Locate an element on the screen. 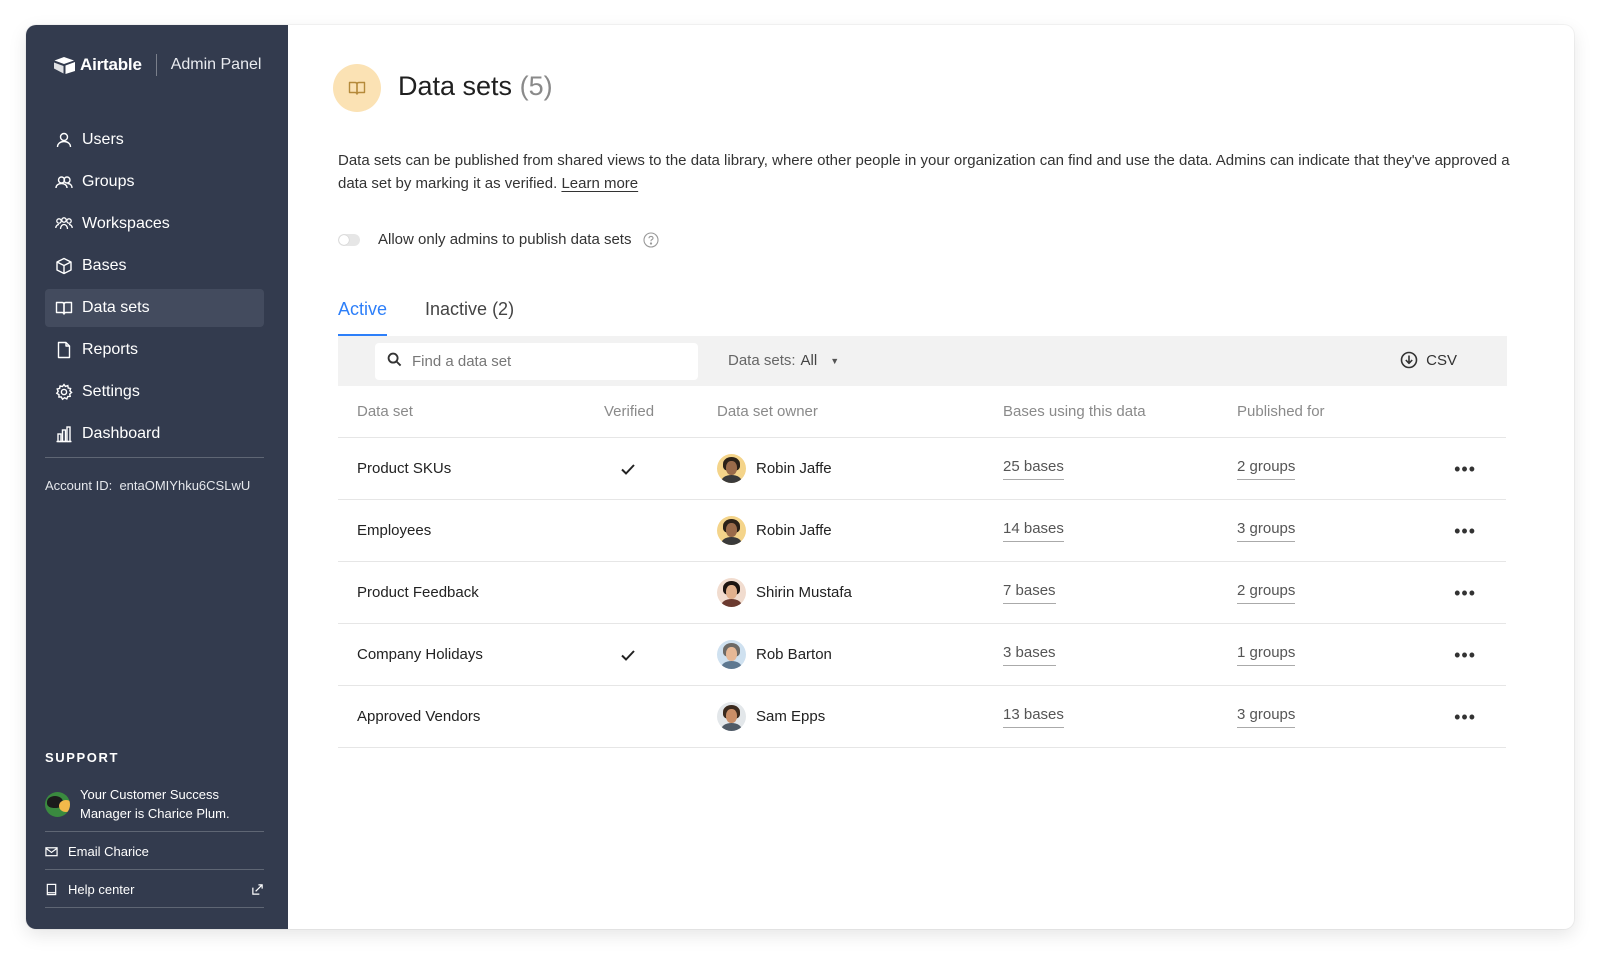 The image size is (1600, 955). tab-inactive: Inactive (2) is located at coordinates (469, 315).